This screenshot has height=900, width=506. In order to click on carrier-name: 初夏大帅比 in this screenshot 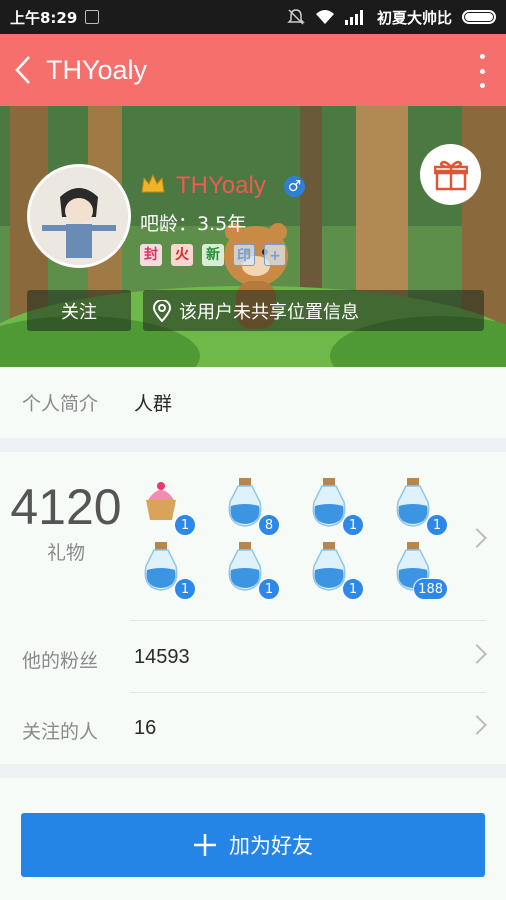, I will do `click(414, 17)`.